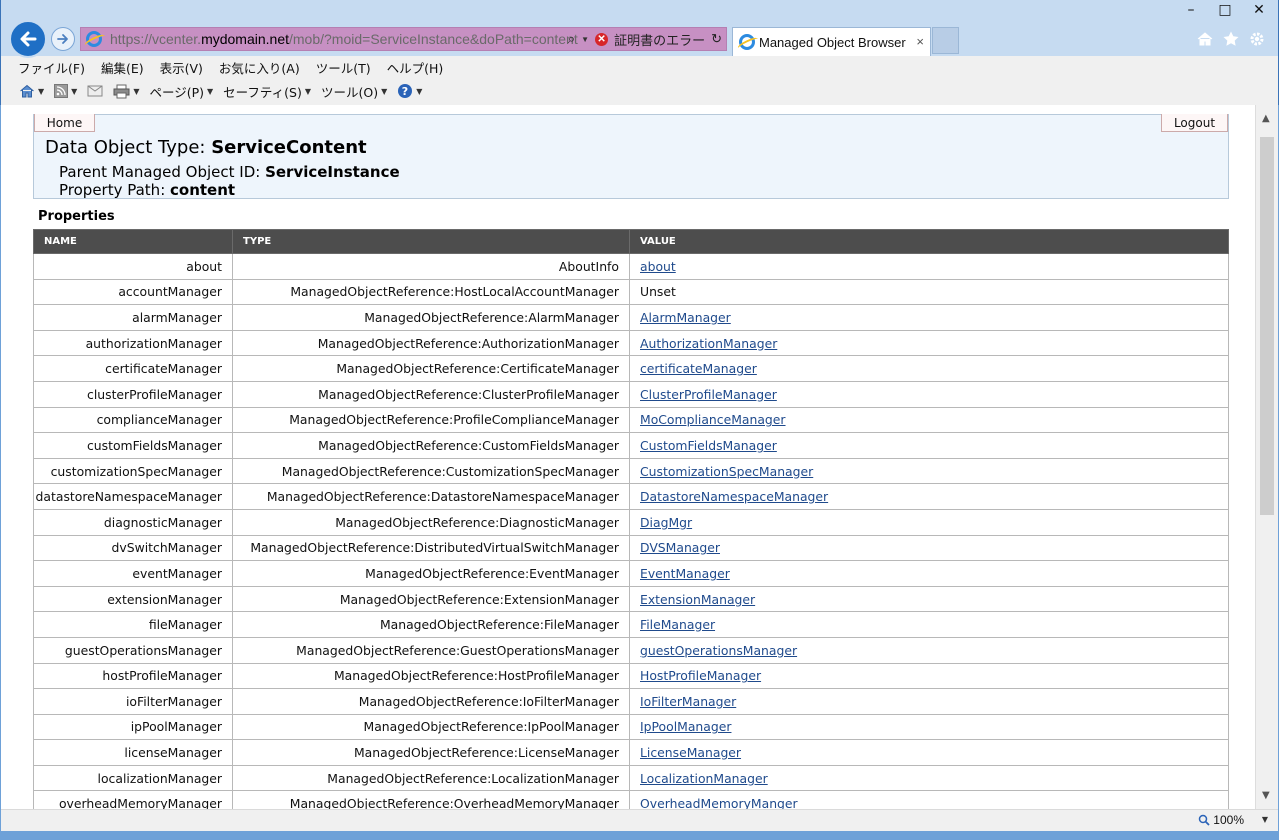 Image resolution: width=1279 pixels, height=840 pixels. Describe the element at coordinates (734, 496) in the screenshot. I see `property-value-link: DatastoreNamespaceManager` at that location.